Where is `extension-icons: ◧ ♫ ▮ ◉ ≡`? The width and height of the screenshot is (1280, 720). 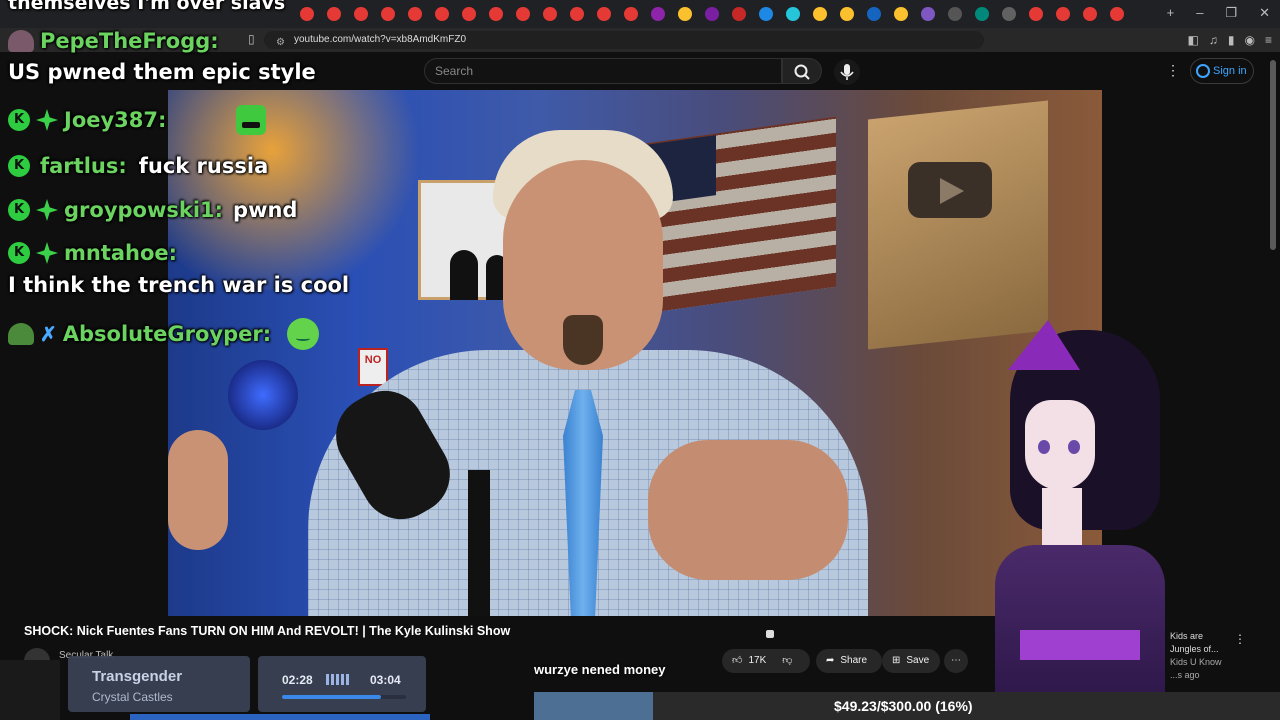 extension-icons: ◧ ♫ ▮ ◉ ≡ is located at coordinates (1230, 40).